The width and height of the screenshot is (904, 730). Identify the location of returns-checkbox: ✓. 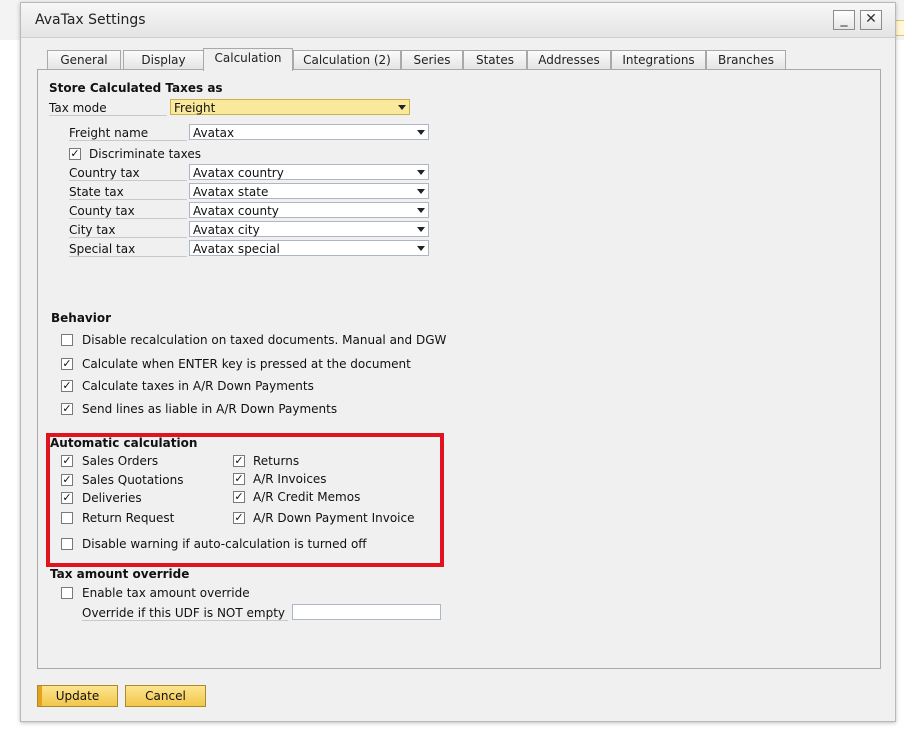
(239, 461).